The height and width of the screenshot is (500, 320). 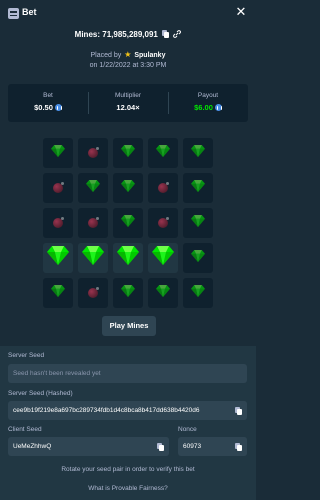 I want to click on client-seed-value: UeMeZhhwQ, so click(x=32, y=446).